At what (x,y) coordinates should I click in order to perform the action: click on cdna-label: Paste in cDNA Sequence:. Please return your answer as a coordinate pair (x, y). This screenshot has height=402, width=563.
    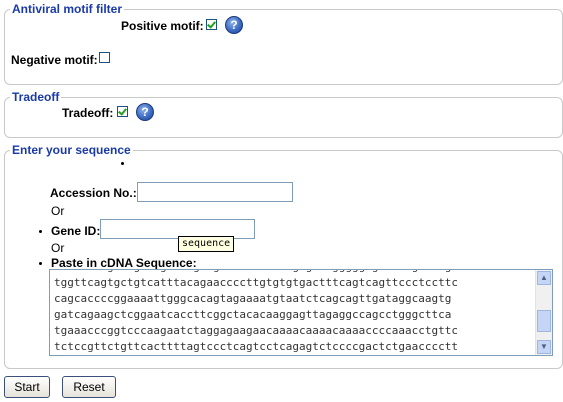
    Looking at the image, I should click on (124, 263).